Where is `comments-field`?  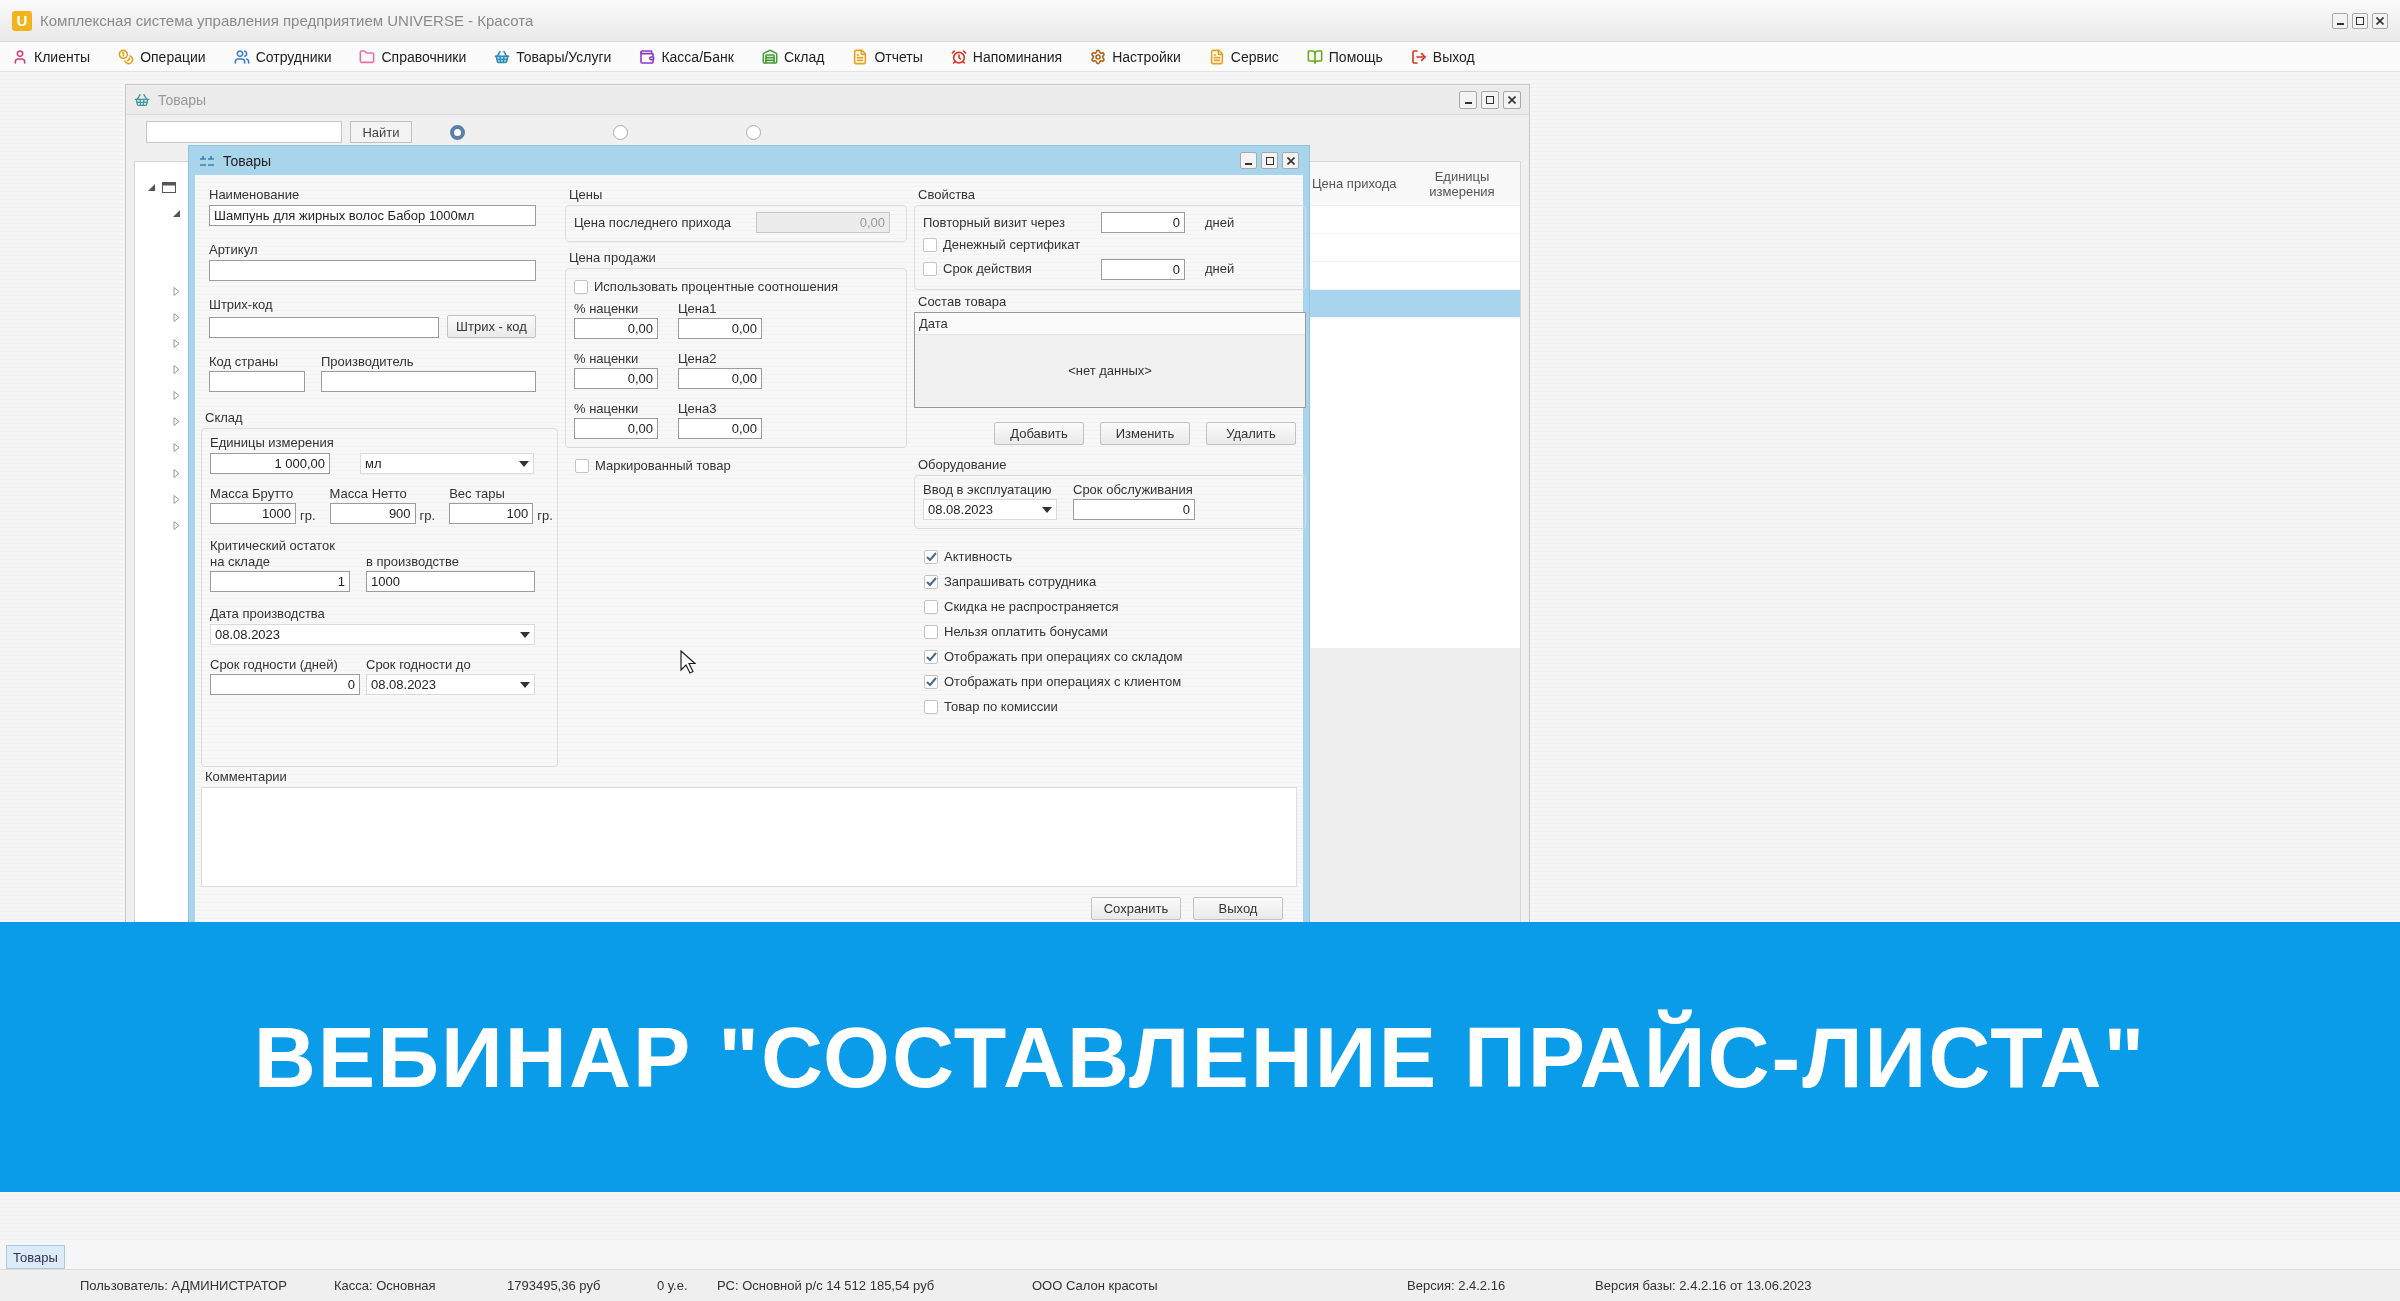
comments-field is located at coordinates (749, 837).